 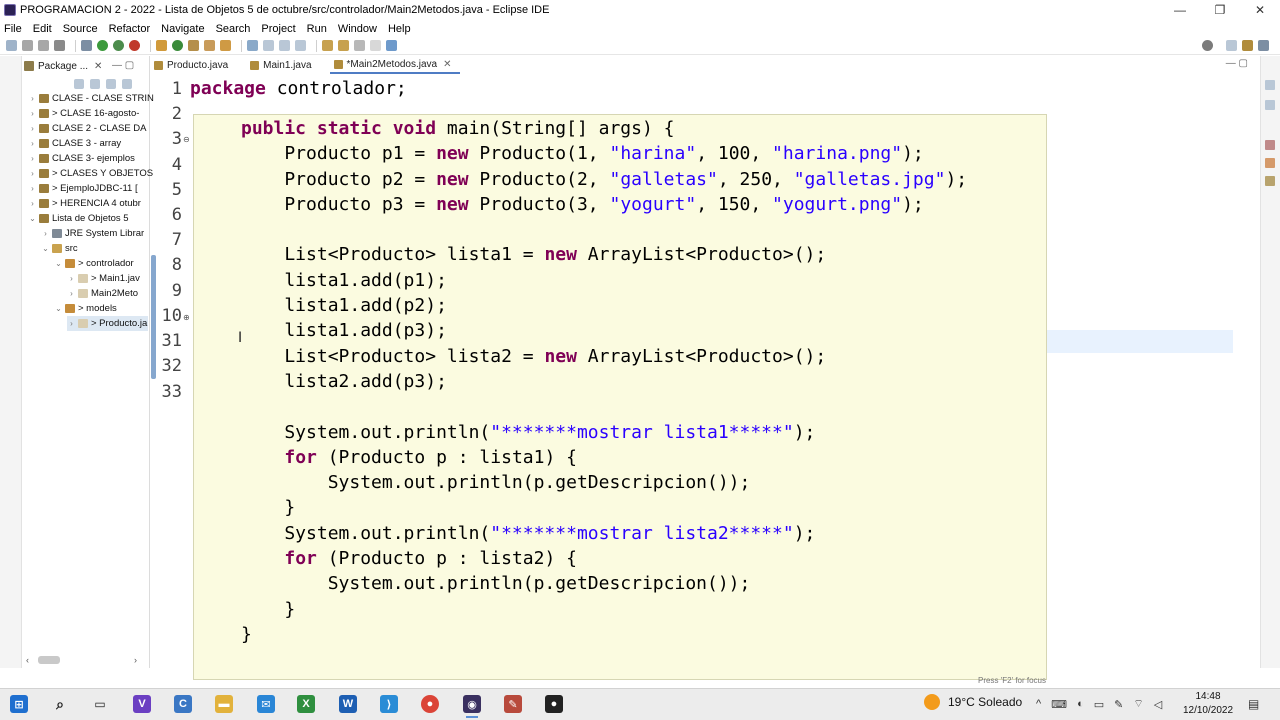 What do you see at coordinates (513, 704) in the screenshot?
I see `paint-icon: ✎` at bounding box center [513, 704].